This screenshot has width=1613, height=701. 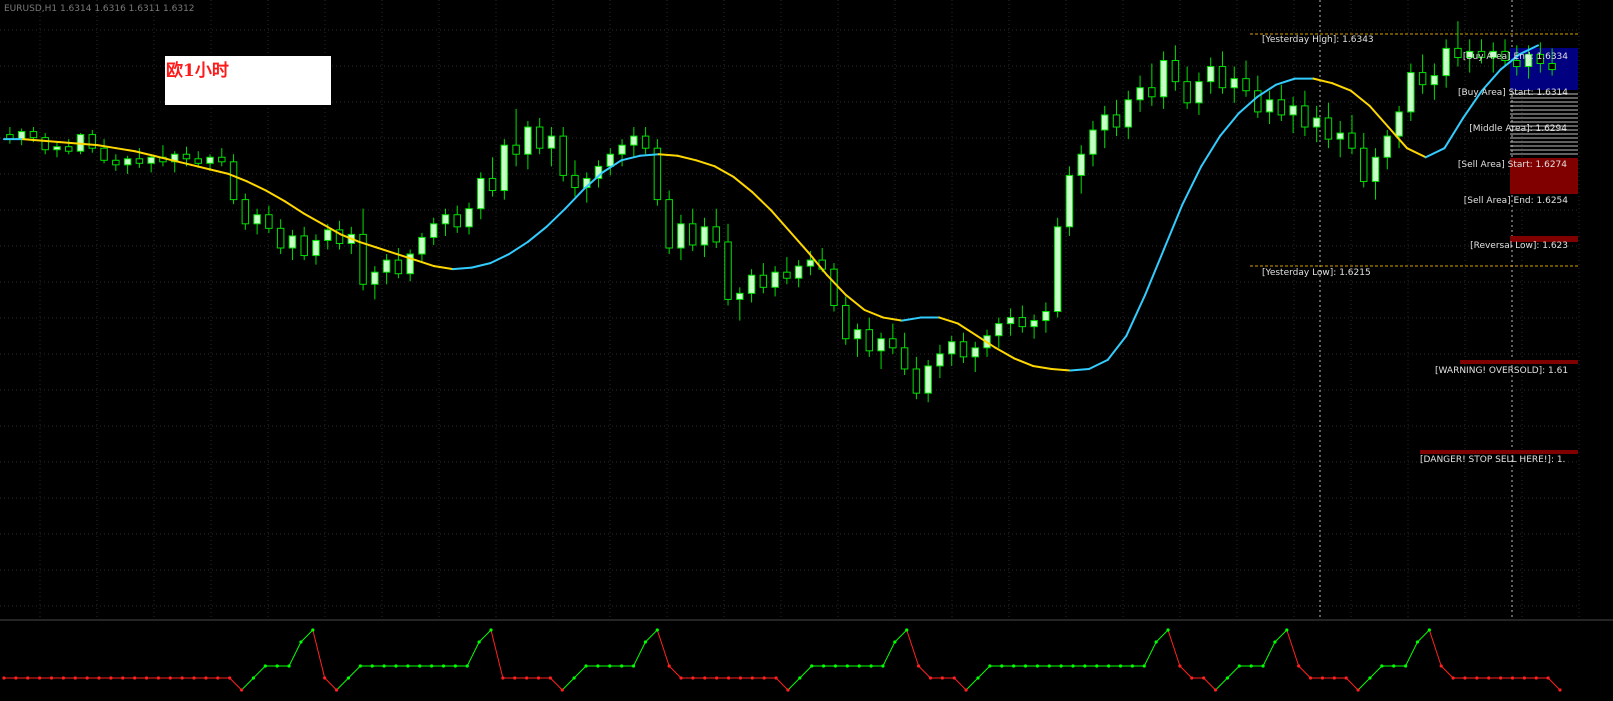 I want to click on level-label-middle-area: [Middle Area]: 1.6294, so click(x=1518, y=129).